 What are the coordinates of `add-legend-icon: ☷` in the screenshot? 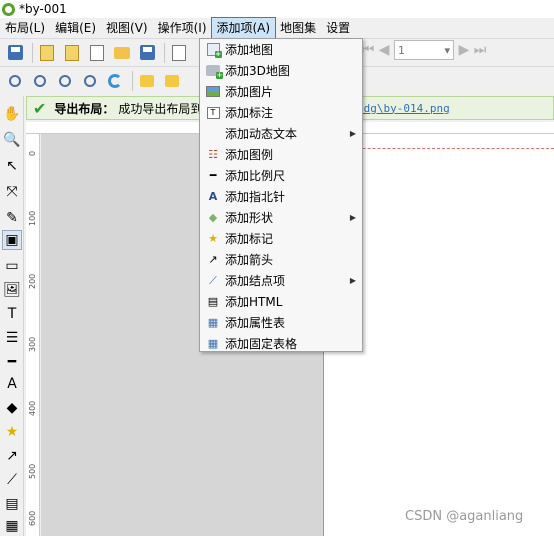 It's located at (213, 154).